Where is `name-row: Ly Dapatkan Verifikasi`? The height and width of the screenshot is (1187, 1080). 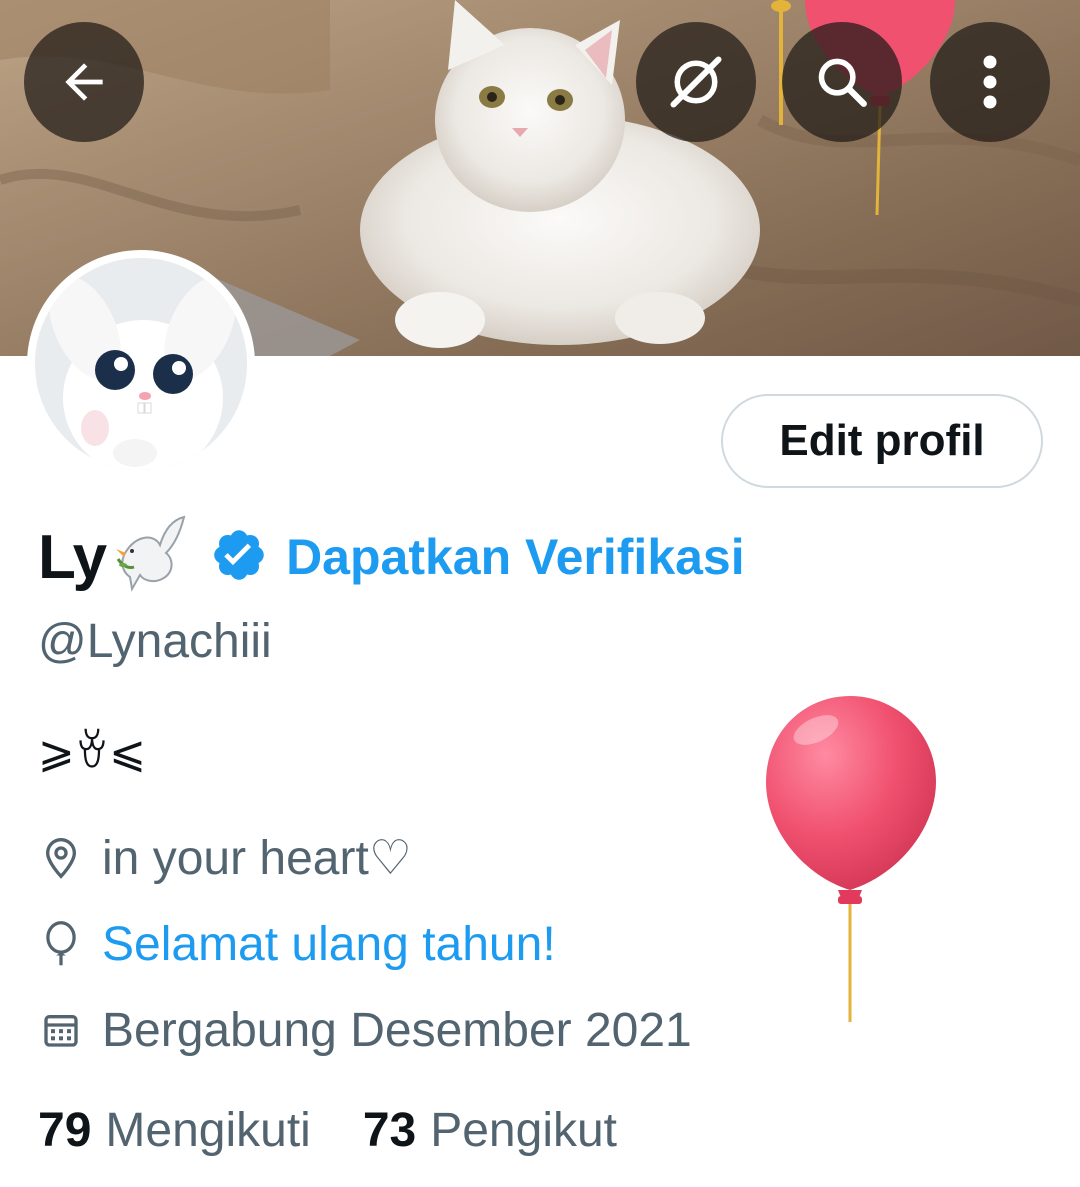
name-row: Ly Dapatkan Verifikasi is located at coordinates (391, 557).